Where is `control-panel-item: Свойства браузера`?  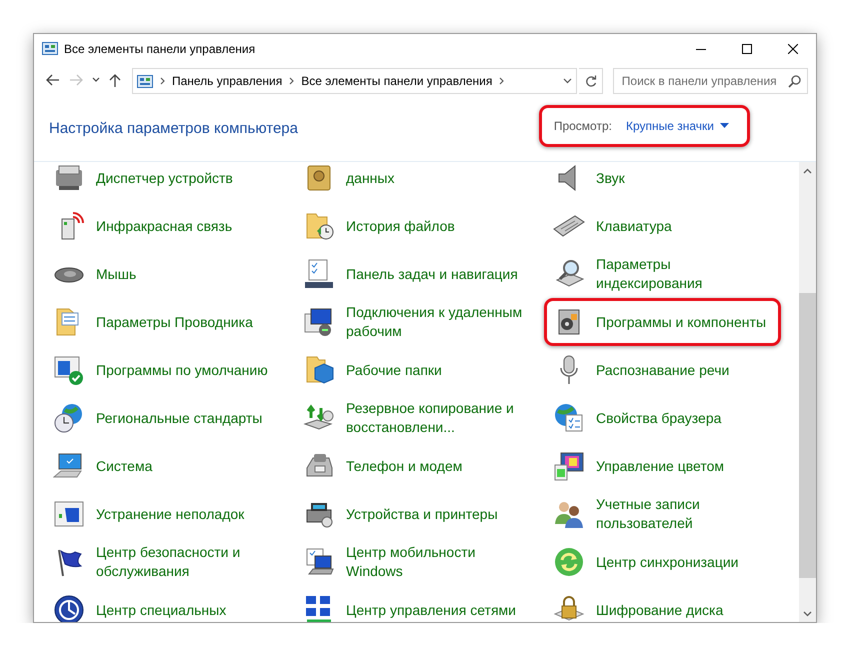 control-panel-item: Свойства браузера is located at coordinates (646, 418).